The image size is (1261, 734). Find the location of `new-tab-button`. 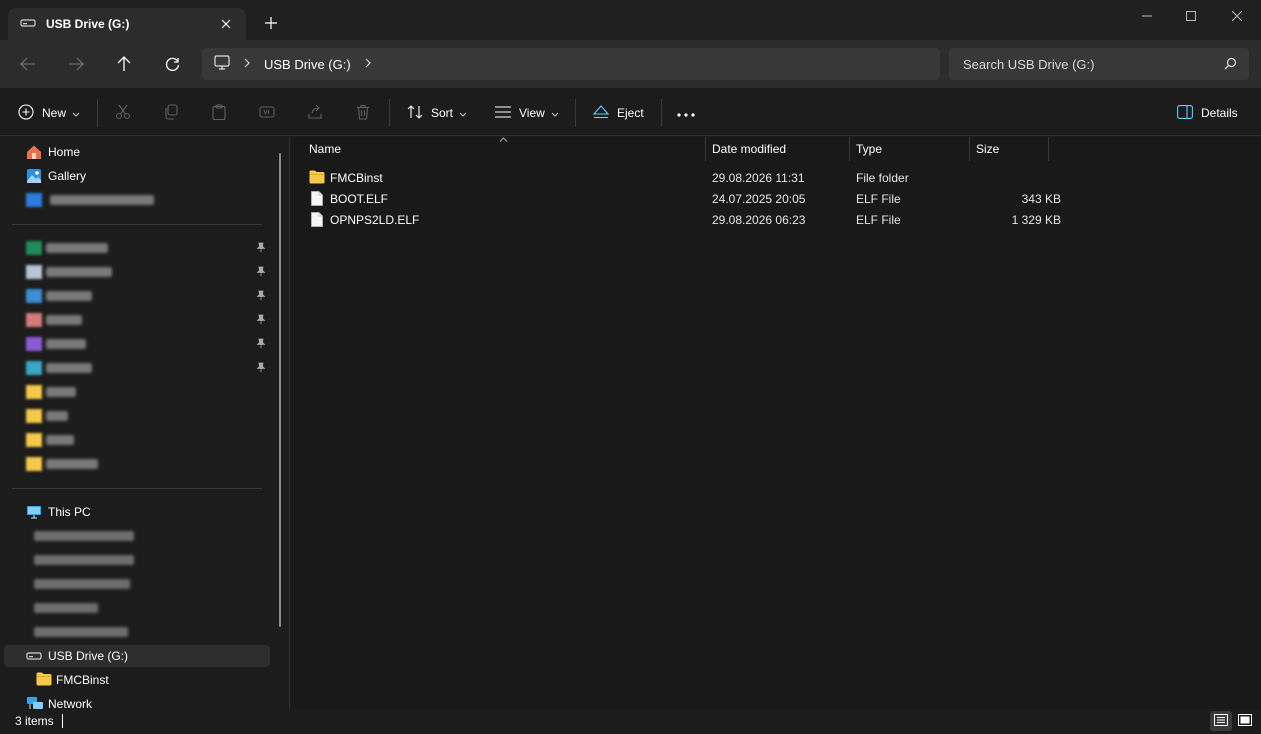

new-tab-button is located at coordinates (271, 23).